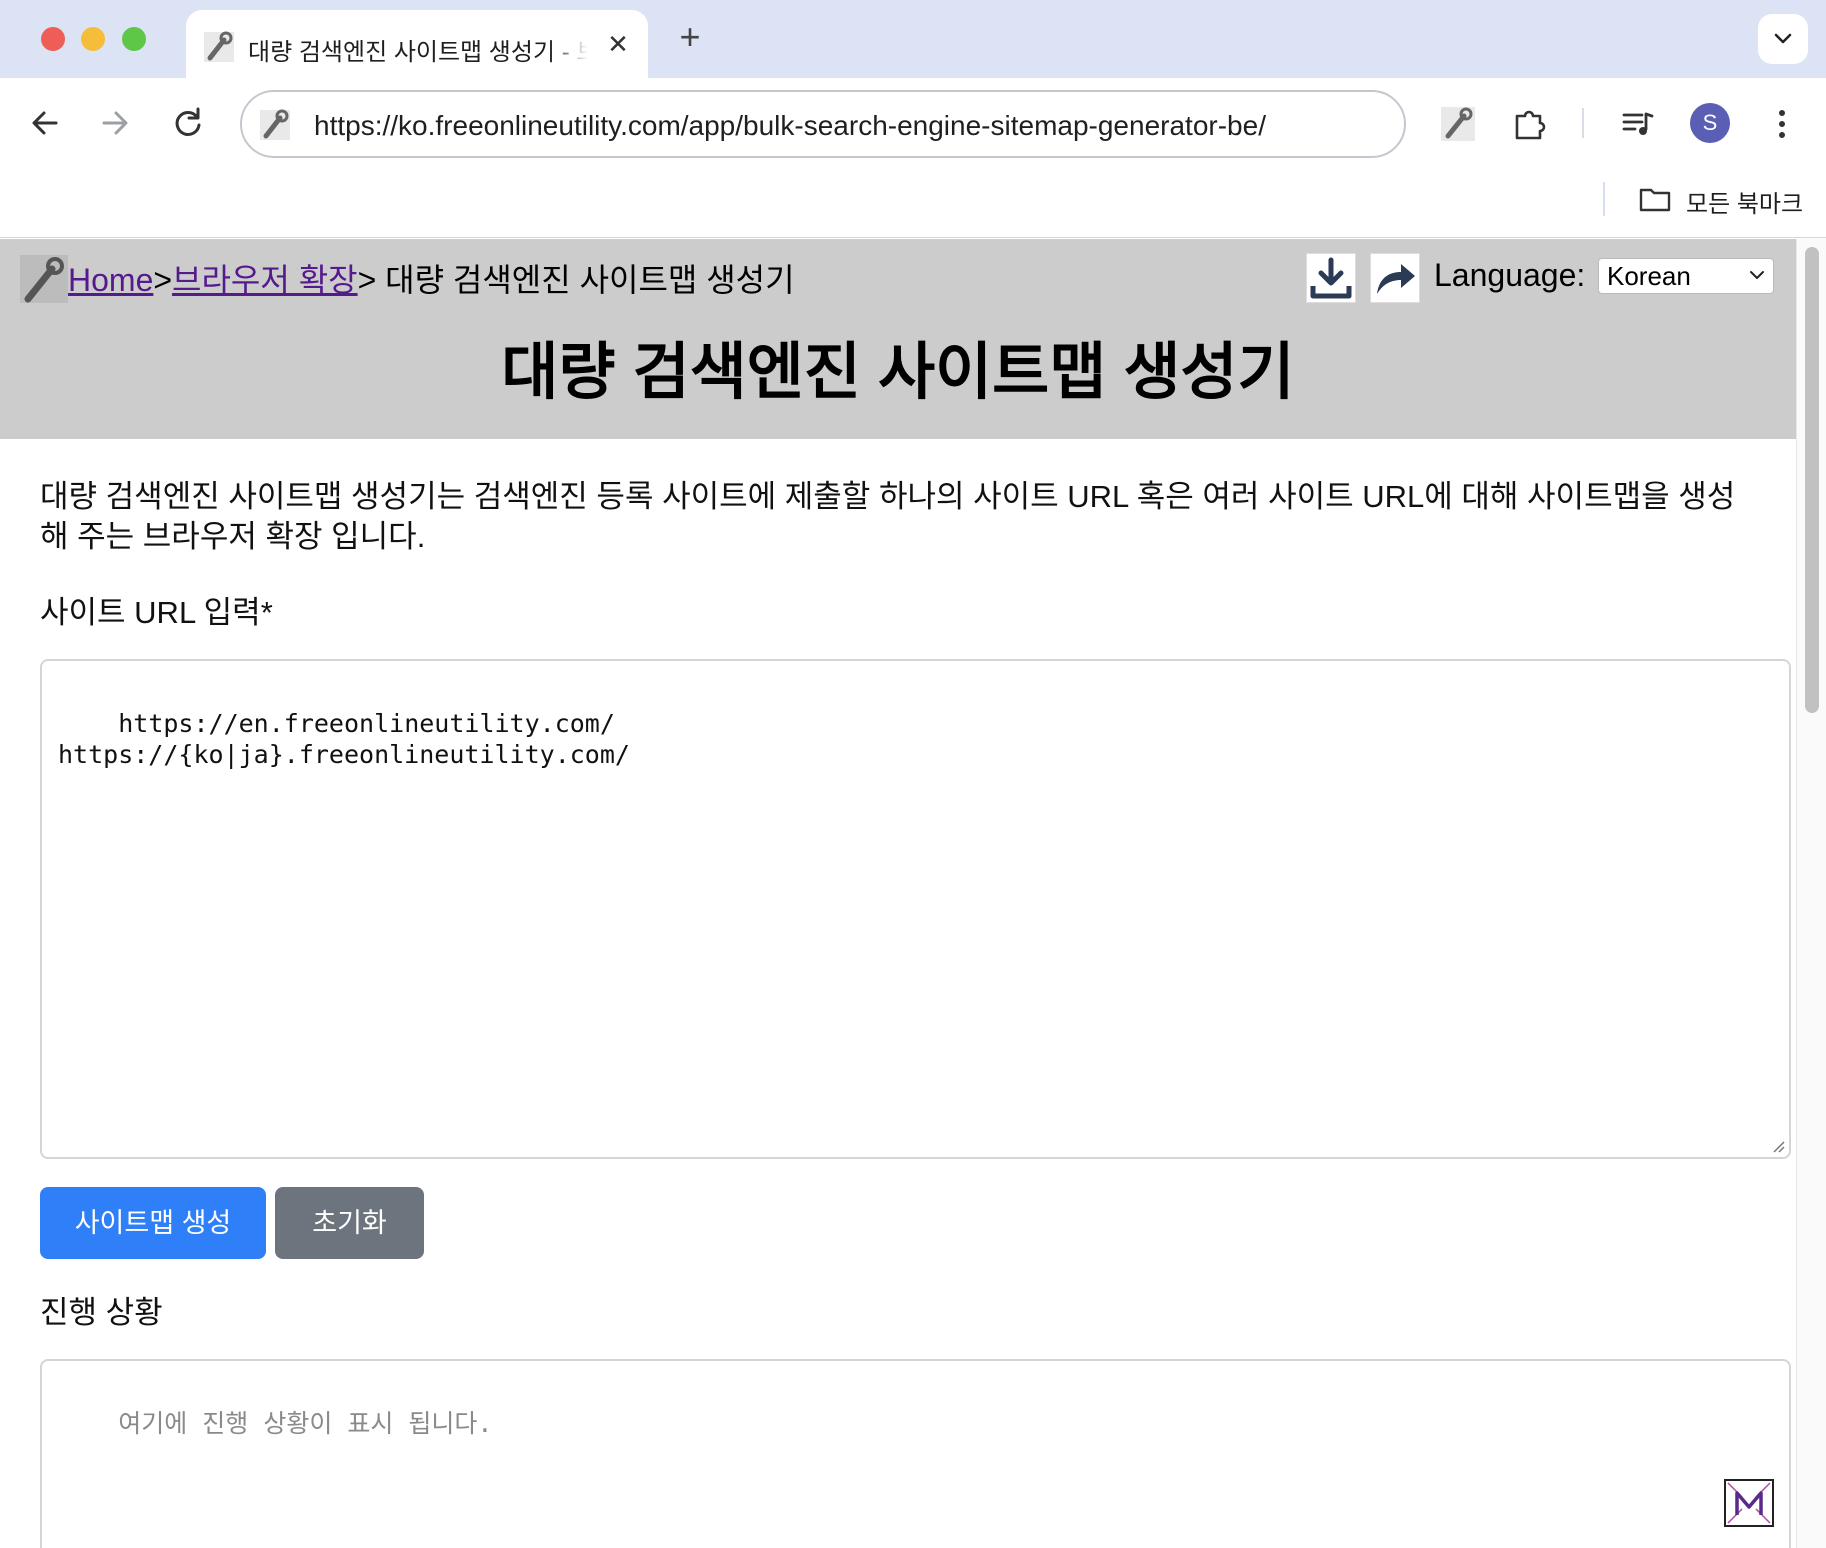 The width and height of the screenshot is (1826, 1548). What do you see at coordinates (134, 39) in the screenshot?
I see `zoom-window-button` at bounding box center [134, 39].